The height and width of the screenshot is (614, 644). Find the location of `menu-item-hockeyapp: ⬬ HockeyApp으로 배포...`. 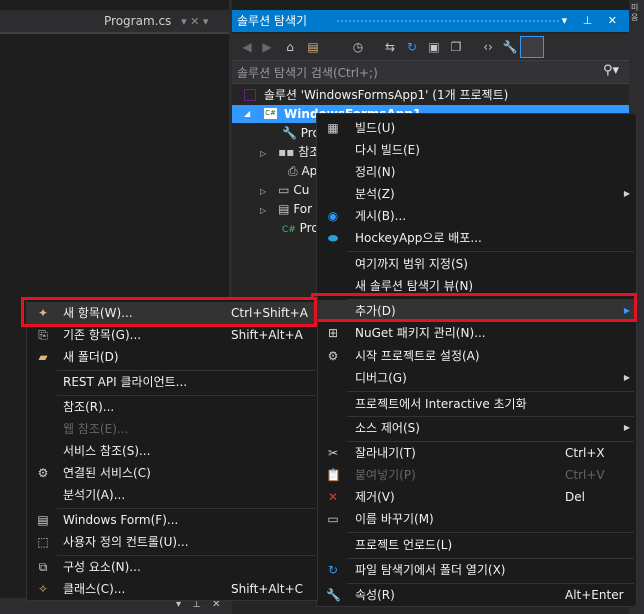

menu-item-hockeyapp: ⬬ HockeyApp으로 배포... is located at coordinates (476, 238).